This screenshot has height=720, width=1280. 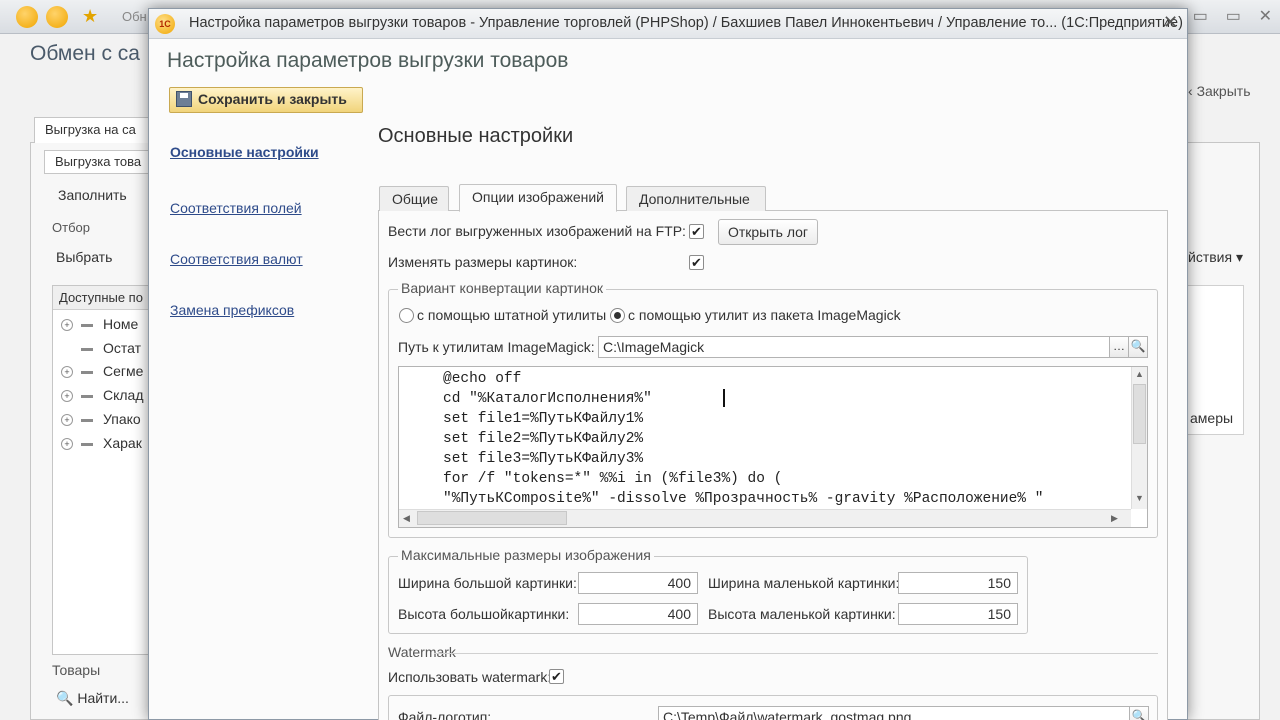 I want to click on background-fill-button: Заполнить, so click(x=92, y=195).